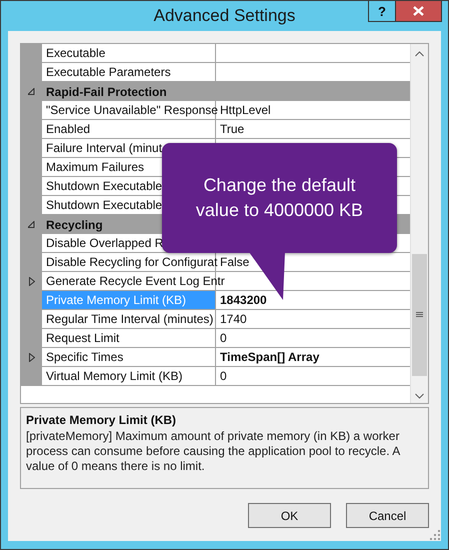  Describe the element at coordinates (108, 72) in the screenshot. I see `property-name: Executable Parameters` at that location.